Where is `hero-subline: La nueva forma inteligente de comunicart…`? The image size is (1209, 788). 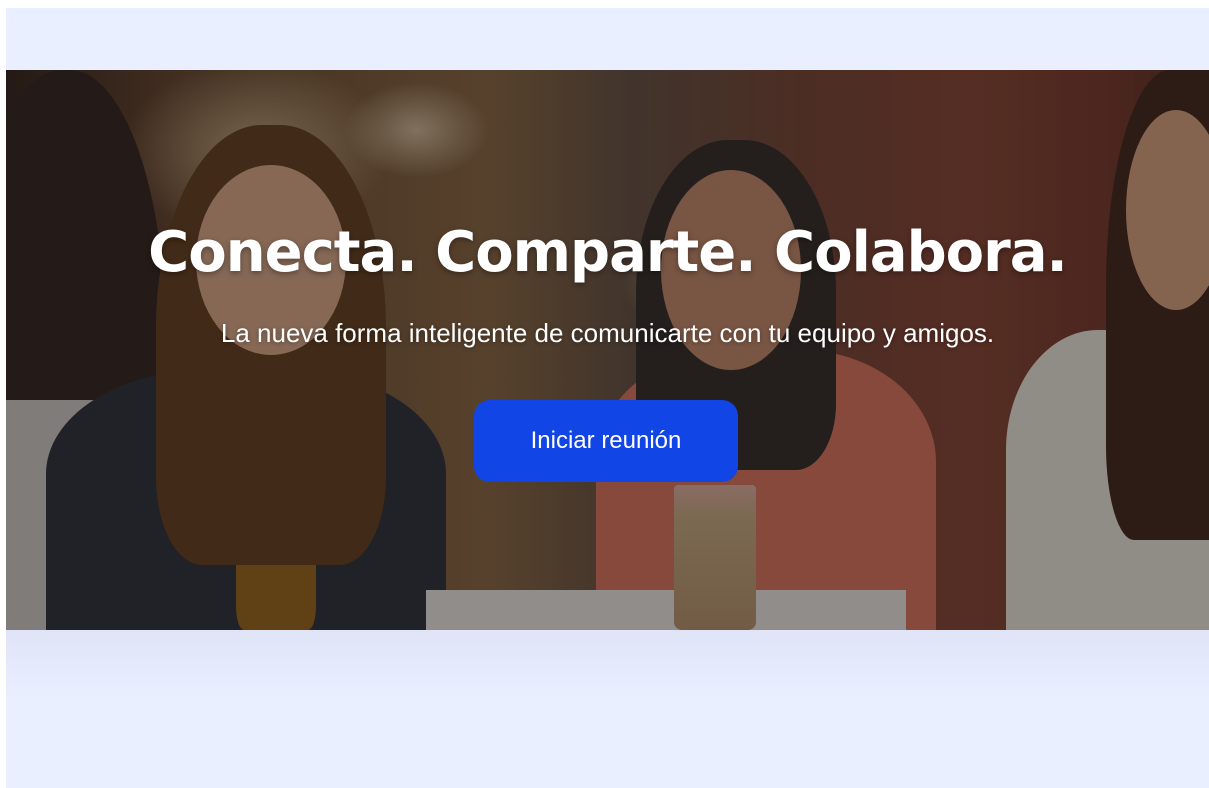 hero-subline: La nueva forma inteligente de comunicart… is located at coordinates (607, 333).